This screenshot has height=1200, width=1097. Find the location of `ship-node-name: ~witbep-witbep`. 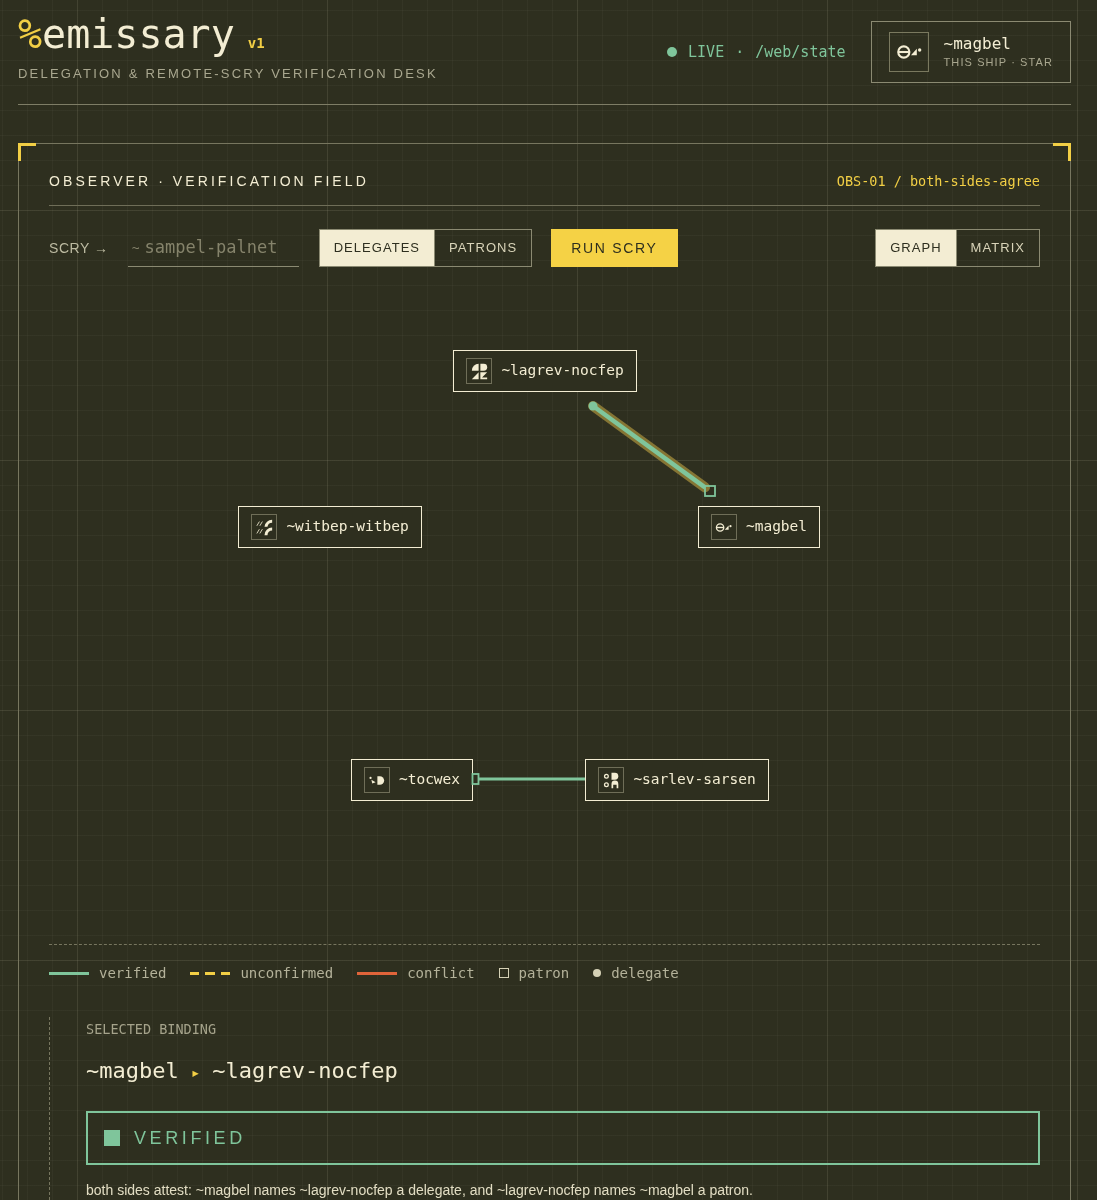

ship-node-name: ~witbep-witbep is located at coordinates (347, 527).